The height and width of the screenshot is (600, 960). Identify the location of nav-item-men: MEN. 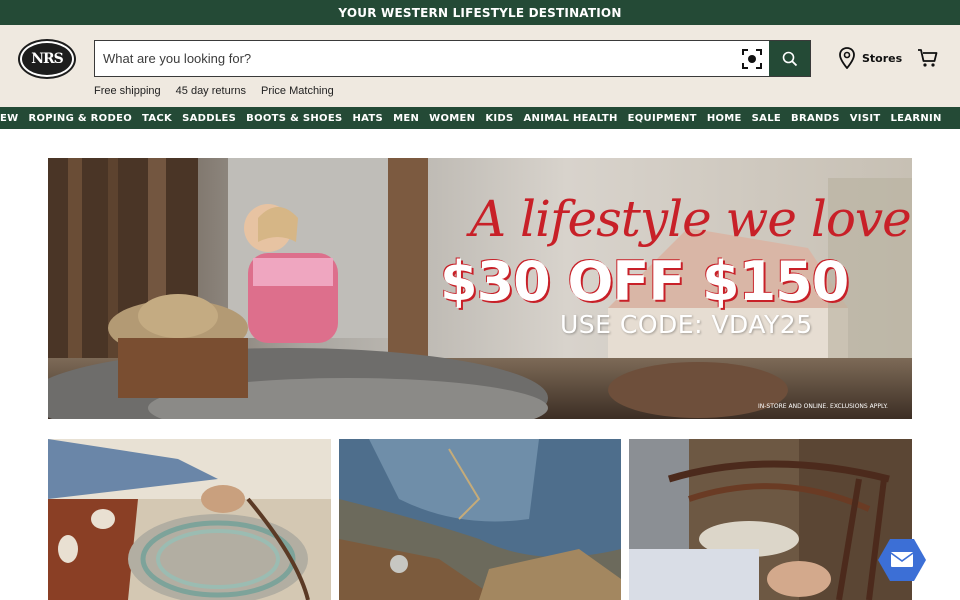
(406, 118).